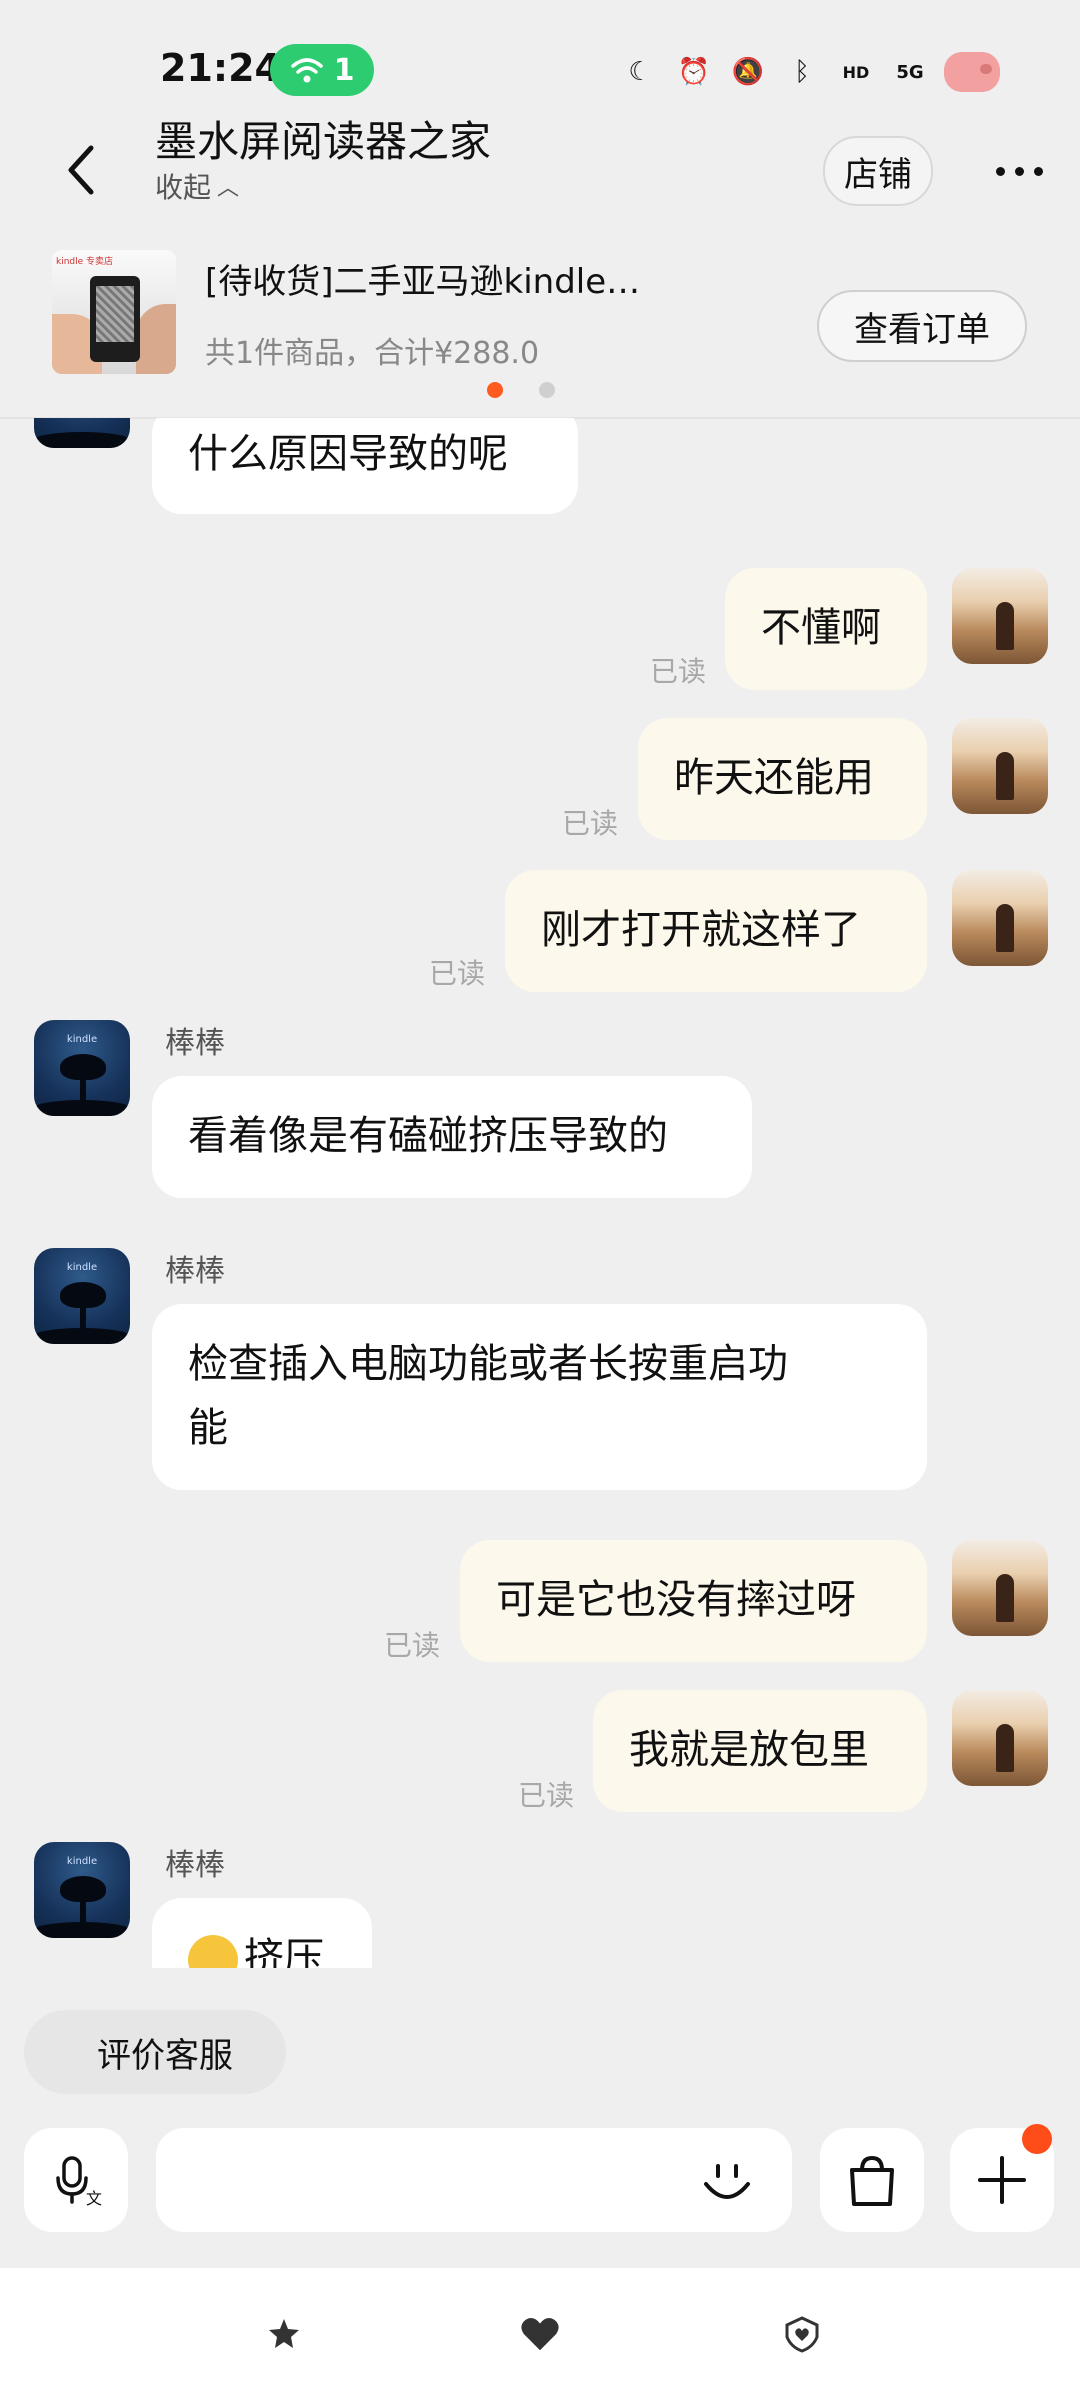  Describe the element at coordinates (856, 72) in the screenshot. I see `hd-icon: HD` at that location.